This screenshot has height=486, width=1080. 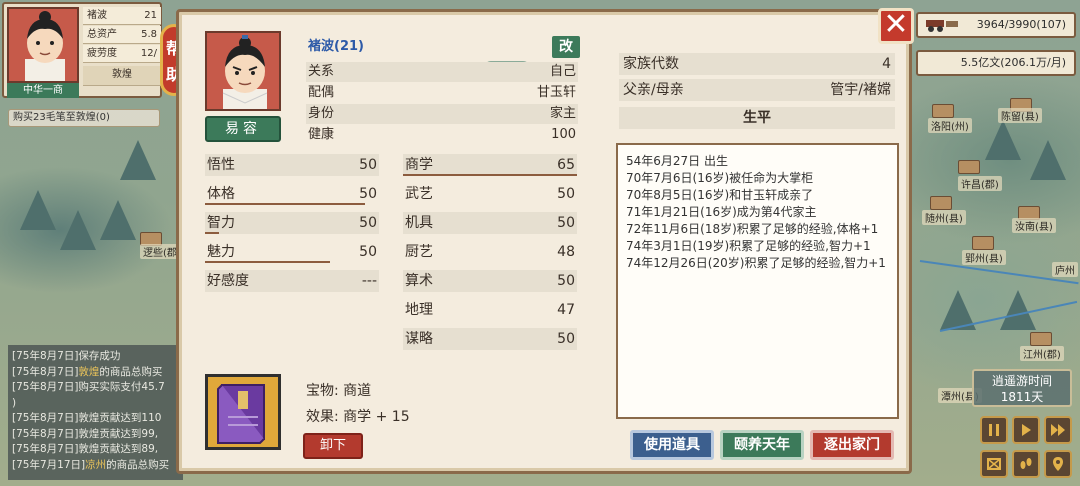 I want to click on time-value: 1811天, so click(x=1022, y=397).